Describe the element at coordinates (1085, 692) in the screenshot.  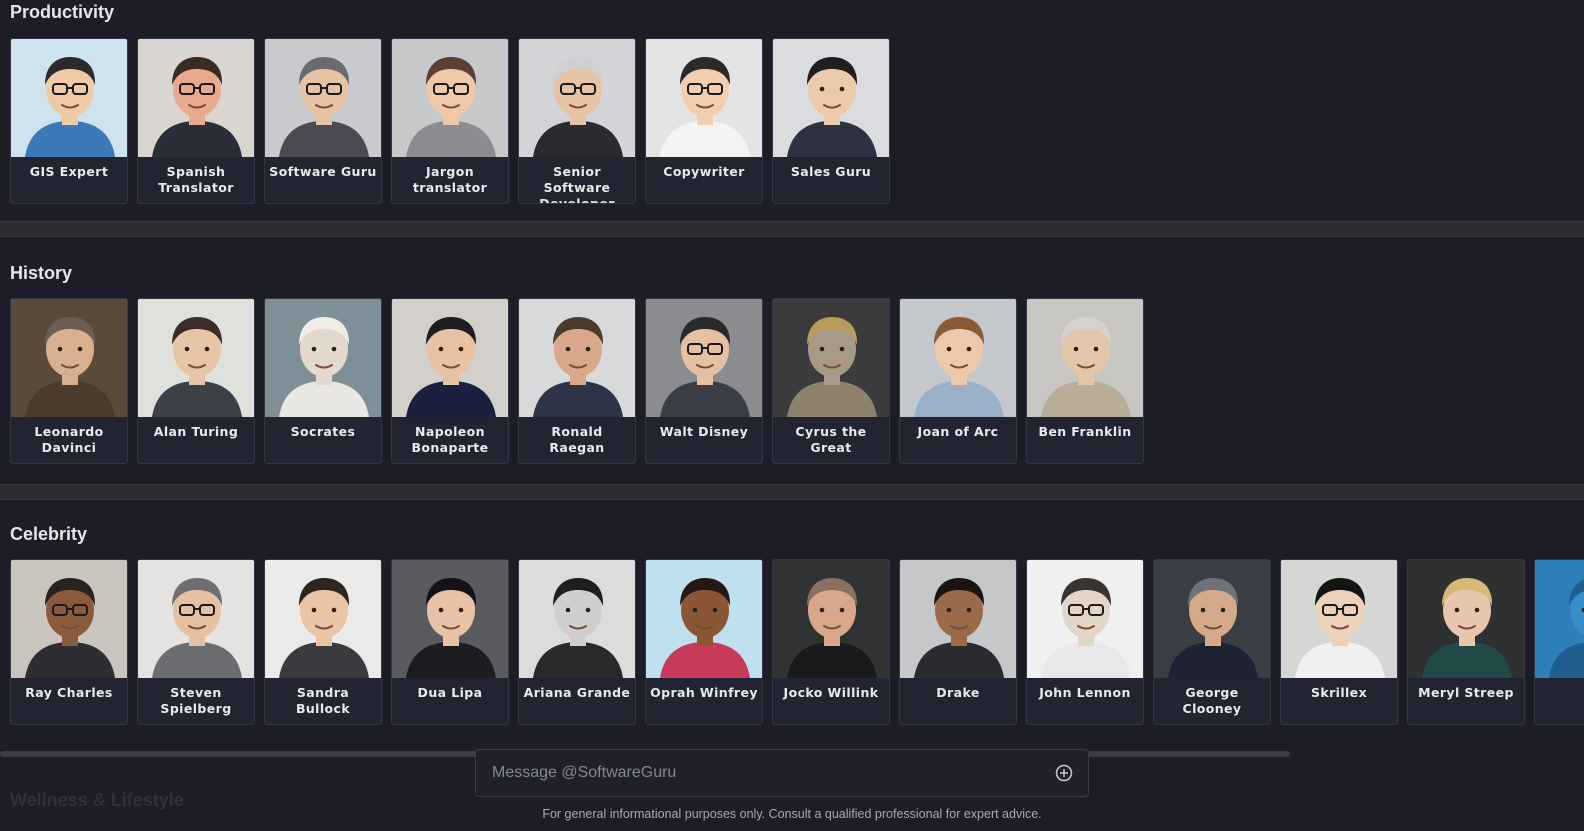
I see `card-label: John Lennon` at that location.